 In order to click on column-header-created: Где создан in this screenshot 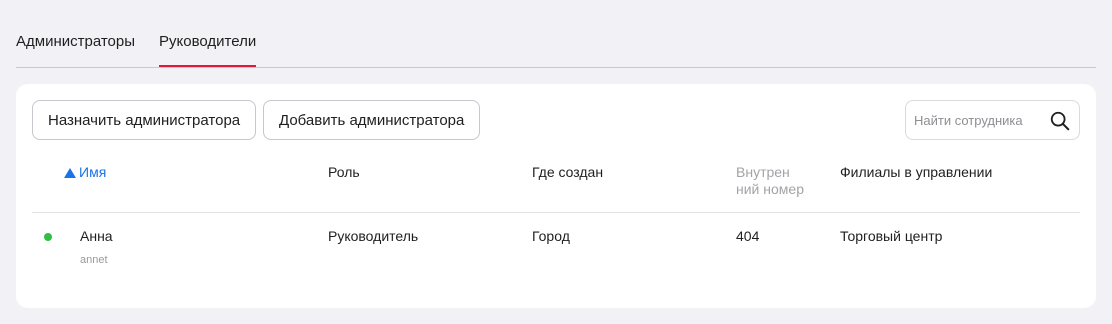, I will do `click(568, 172)`.